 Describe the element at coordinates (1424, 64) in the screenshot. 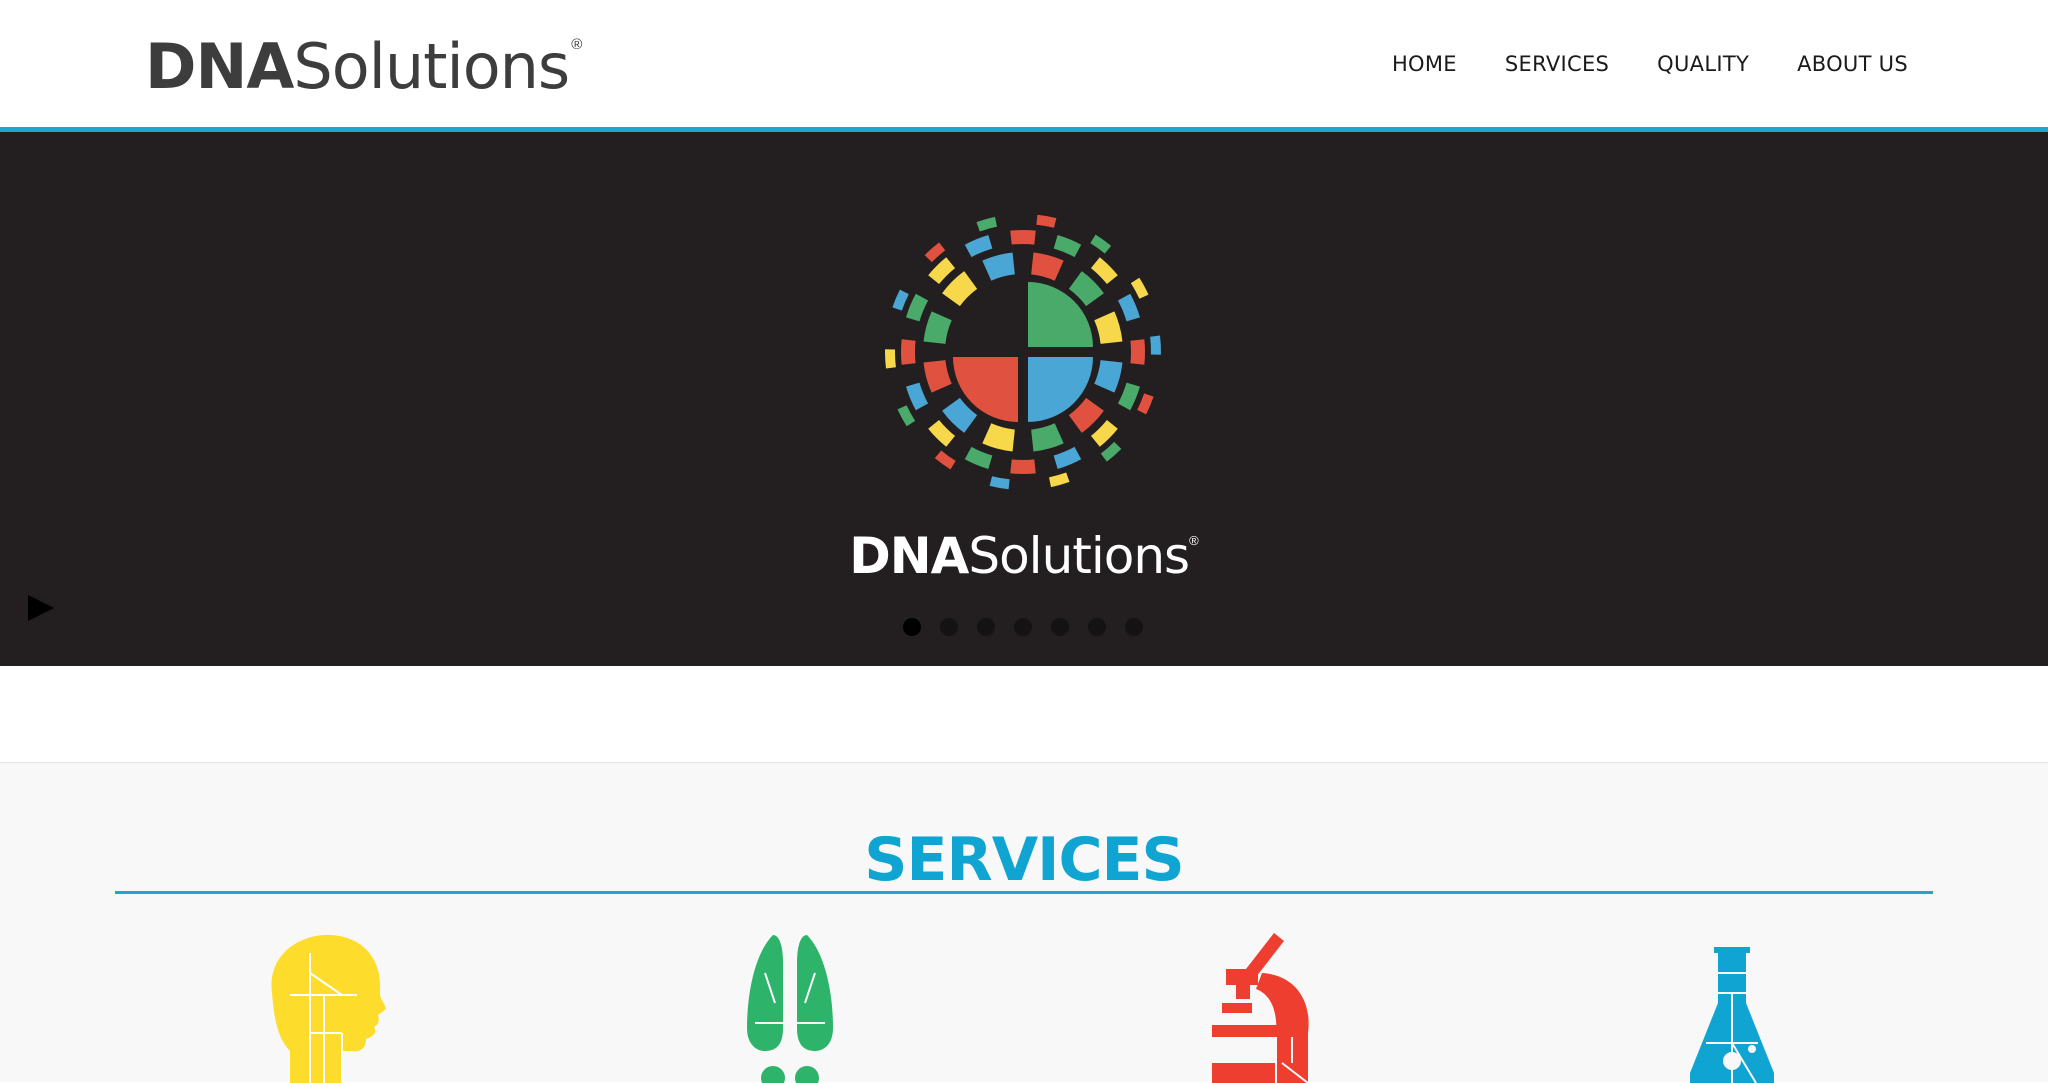

I see `nav-home: HOME` at that location.